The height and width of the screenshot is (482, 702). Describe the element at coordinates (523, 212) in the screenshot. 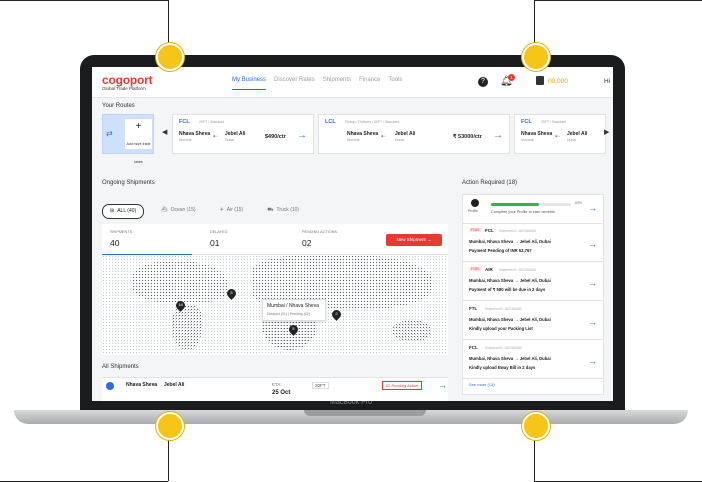

I see `profile-message: Complete your Profile to earn benefits` at that location.